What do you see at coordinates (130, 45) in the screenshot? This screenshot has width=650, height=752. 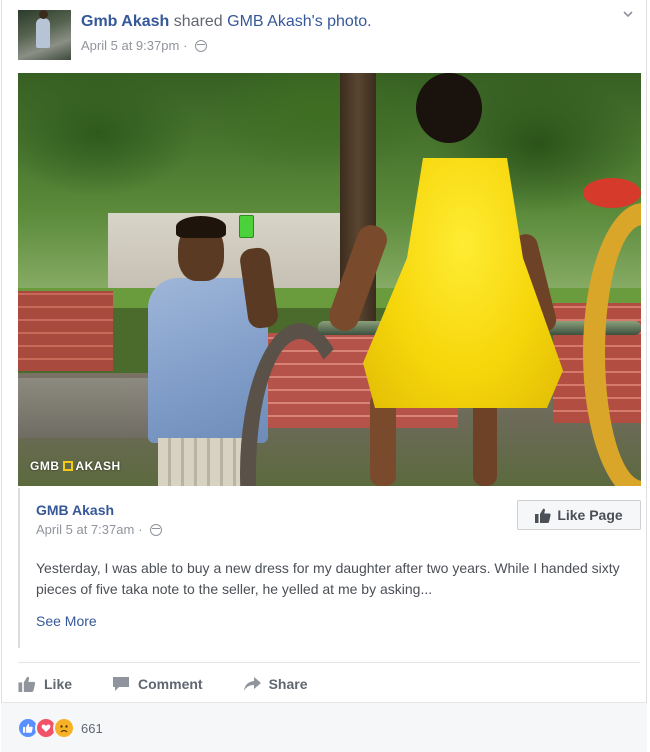 I see `post-timestamp: April 5 at 9:37pm` at bounding box center [130, 45].